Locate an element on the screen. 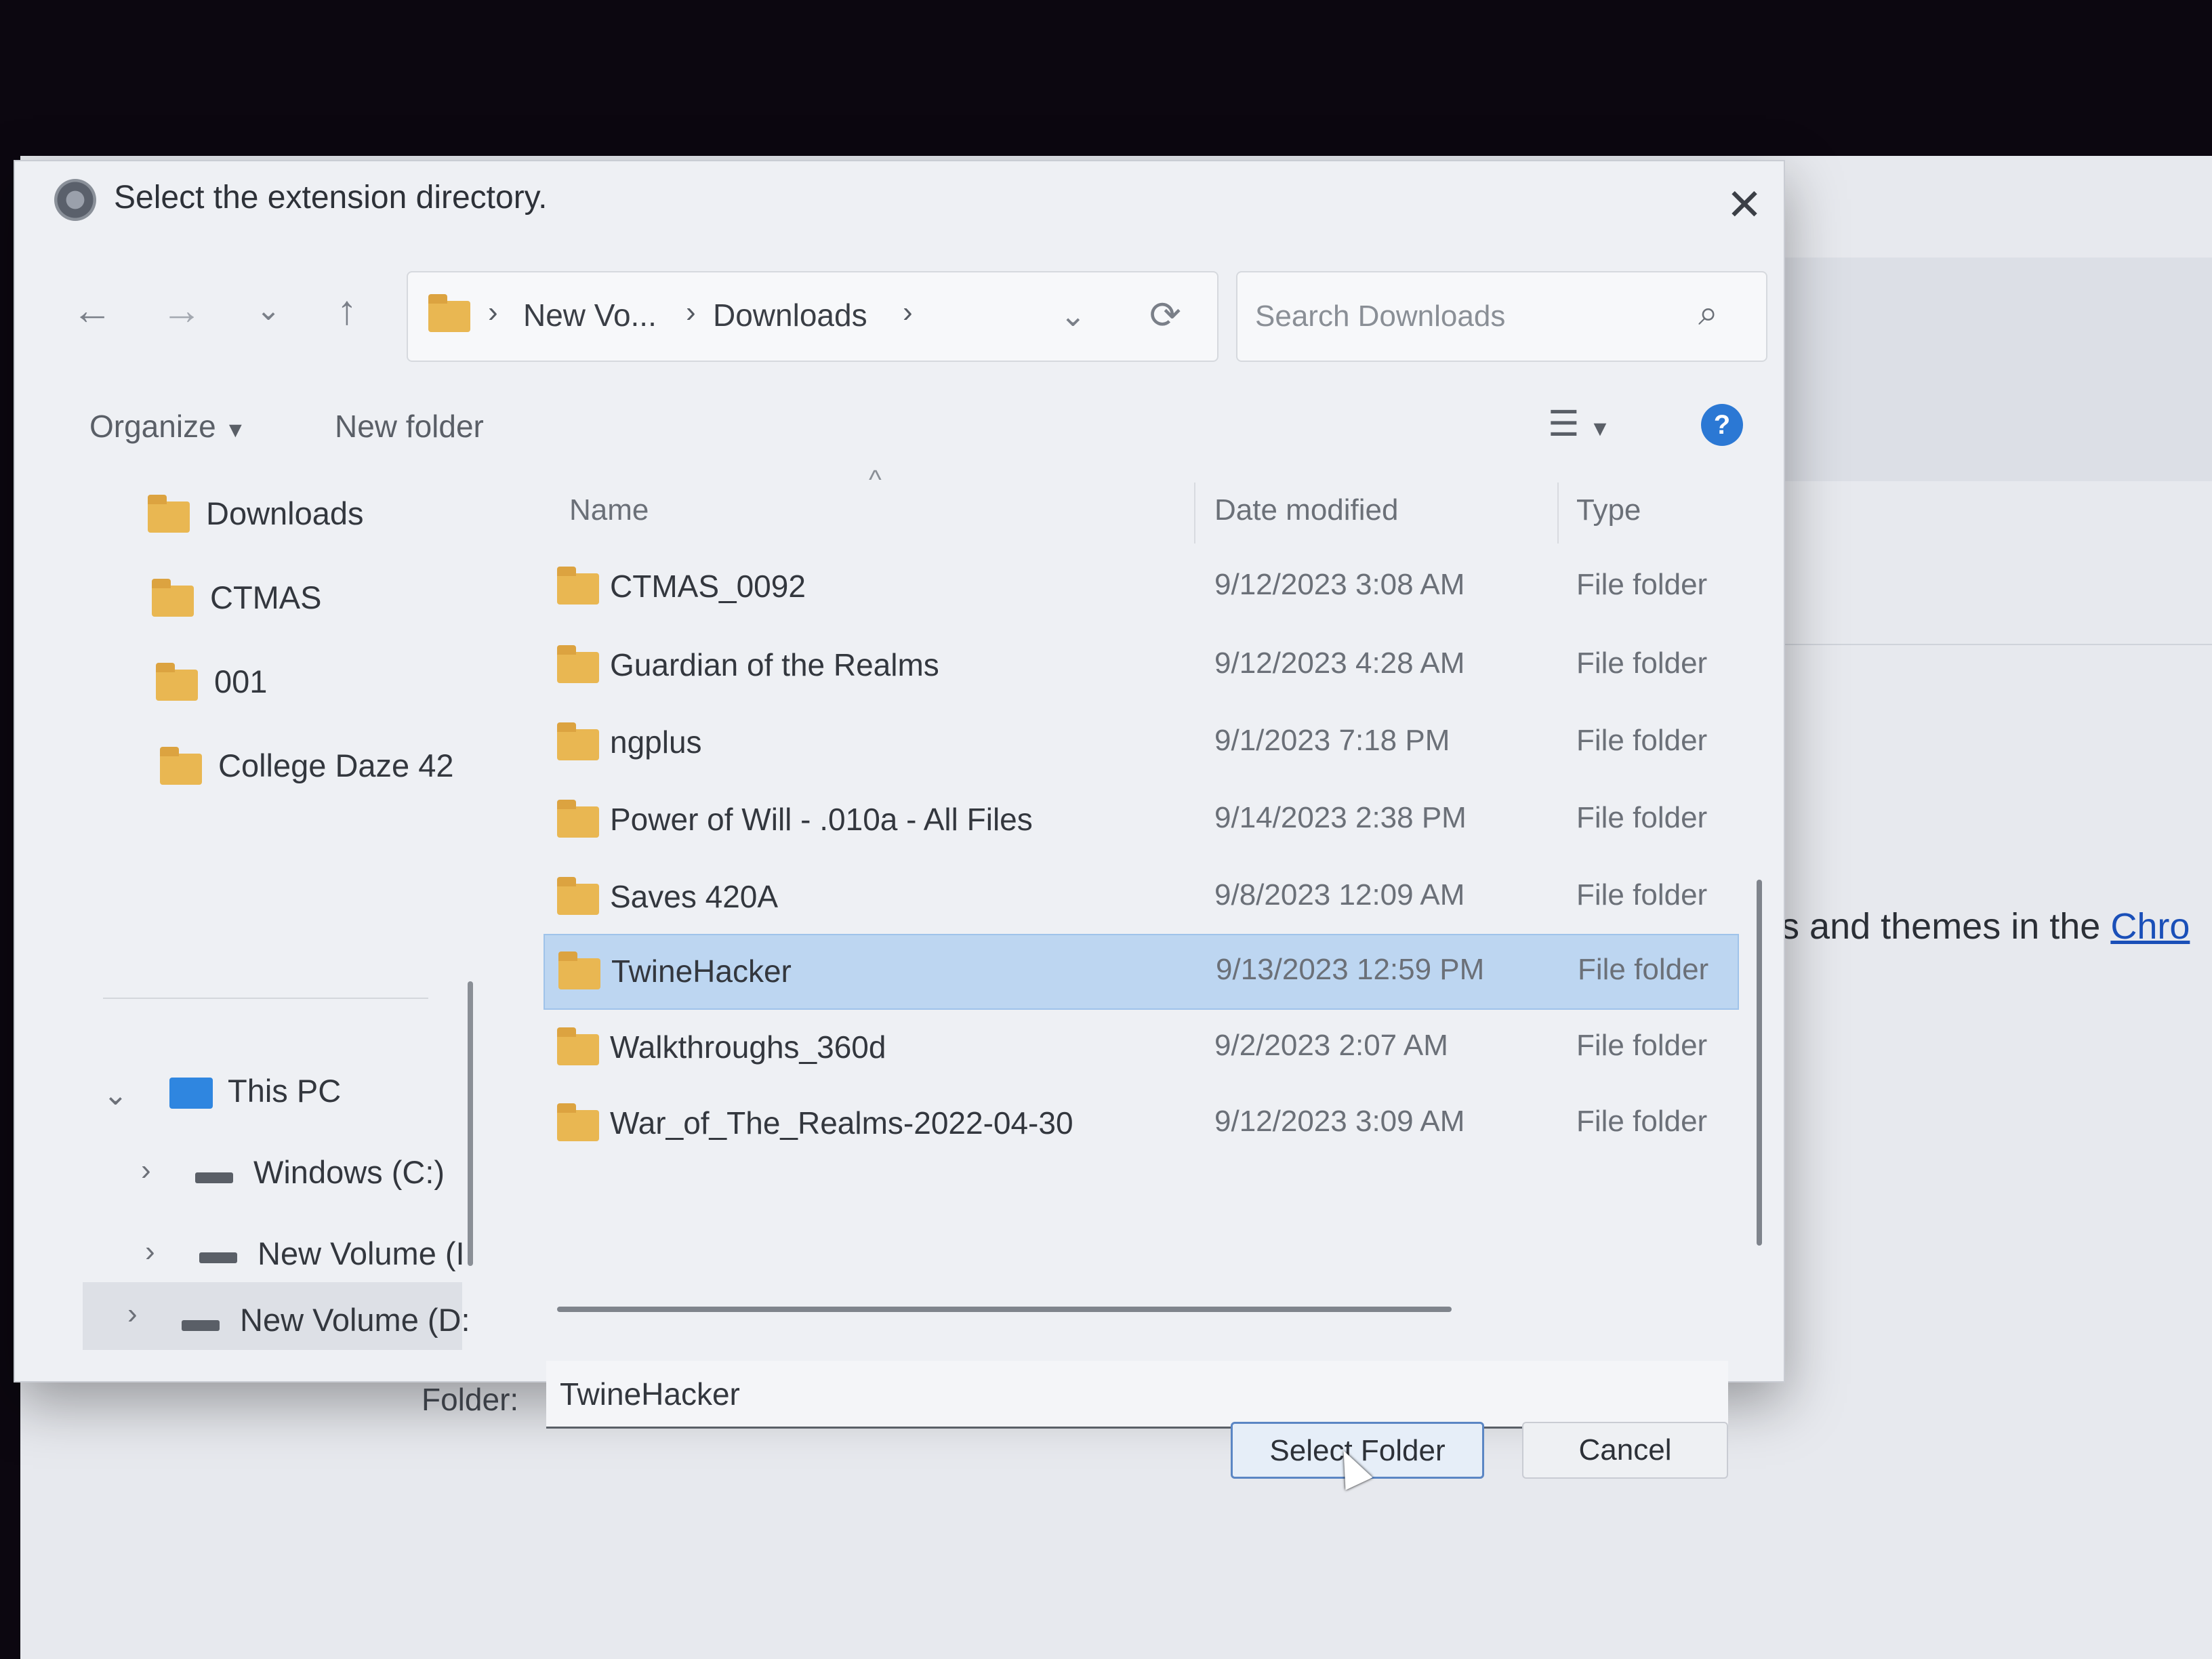  chevron-down-icon: ⌄ is located at coordinates (116, 1095).